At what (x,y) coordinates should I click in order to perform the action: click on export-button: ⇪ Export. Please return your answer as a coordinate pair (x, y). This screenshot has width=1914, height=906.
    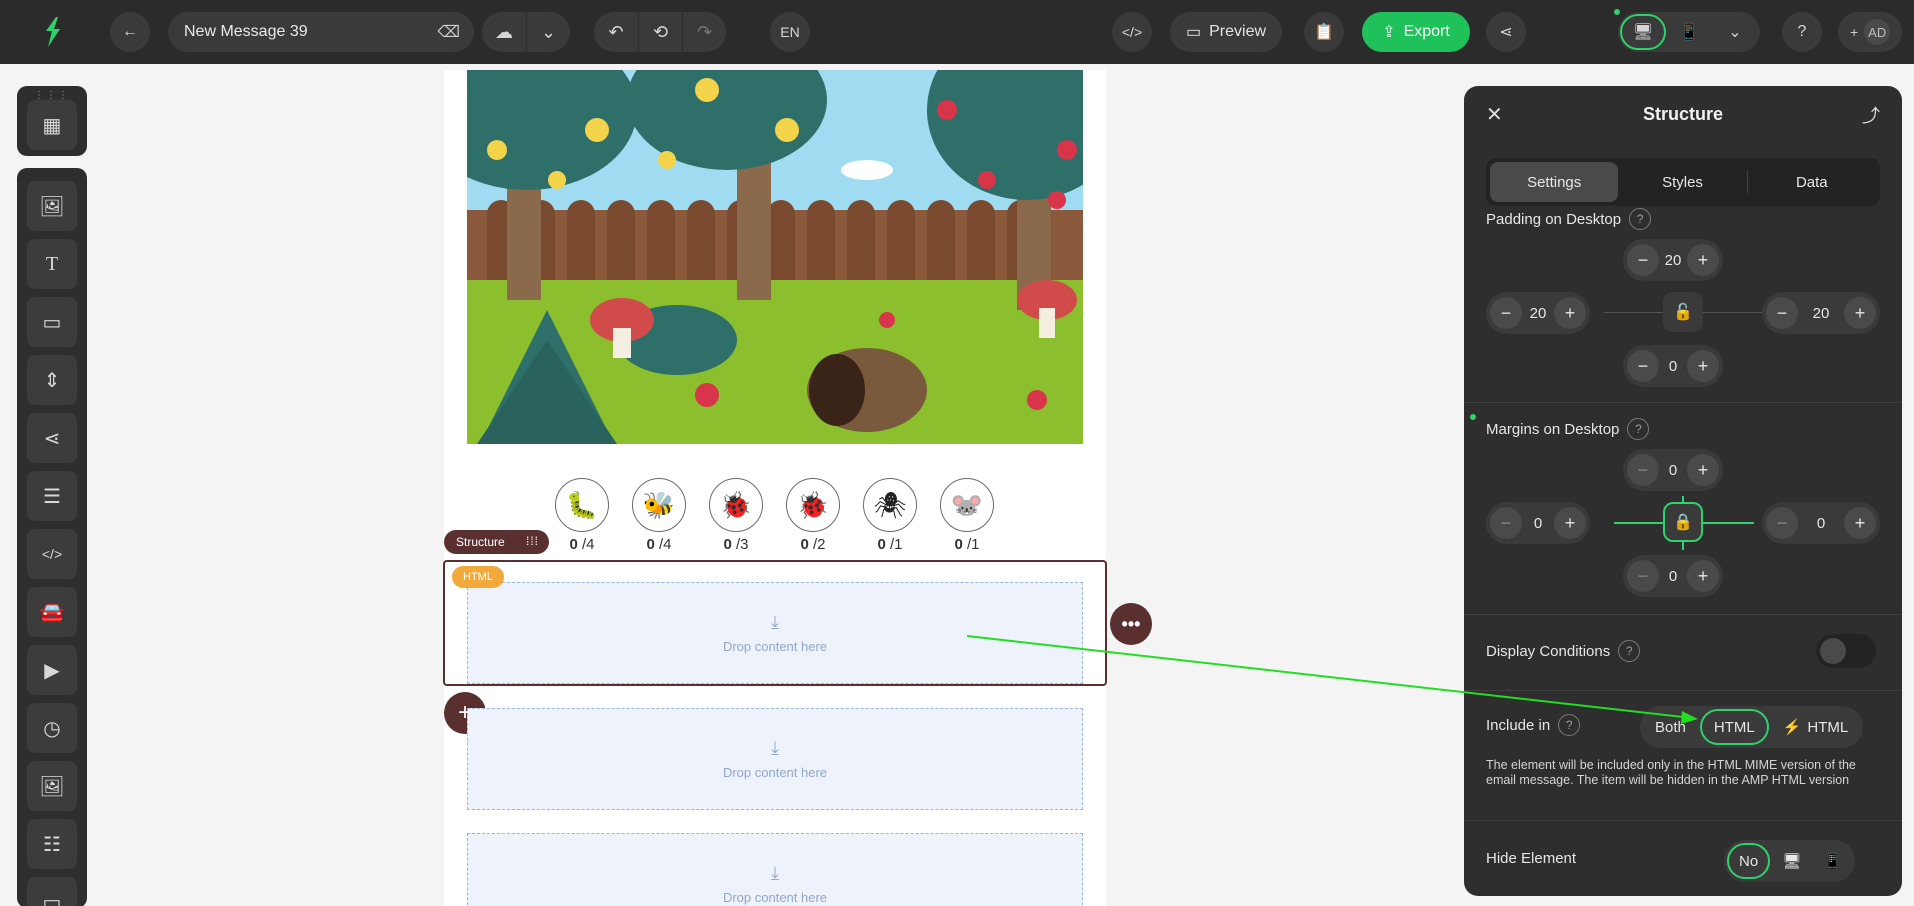
    Looking at the image, I should click on (1416, 32).